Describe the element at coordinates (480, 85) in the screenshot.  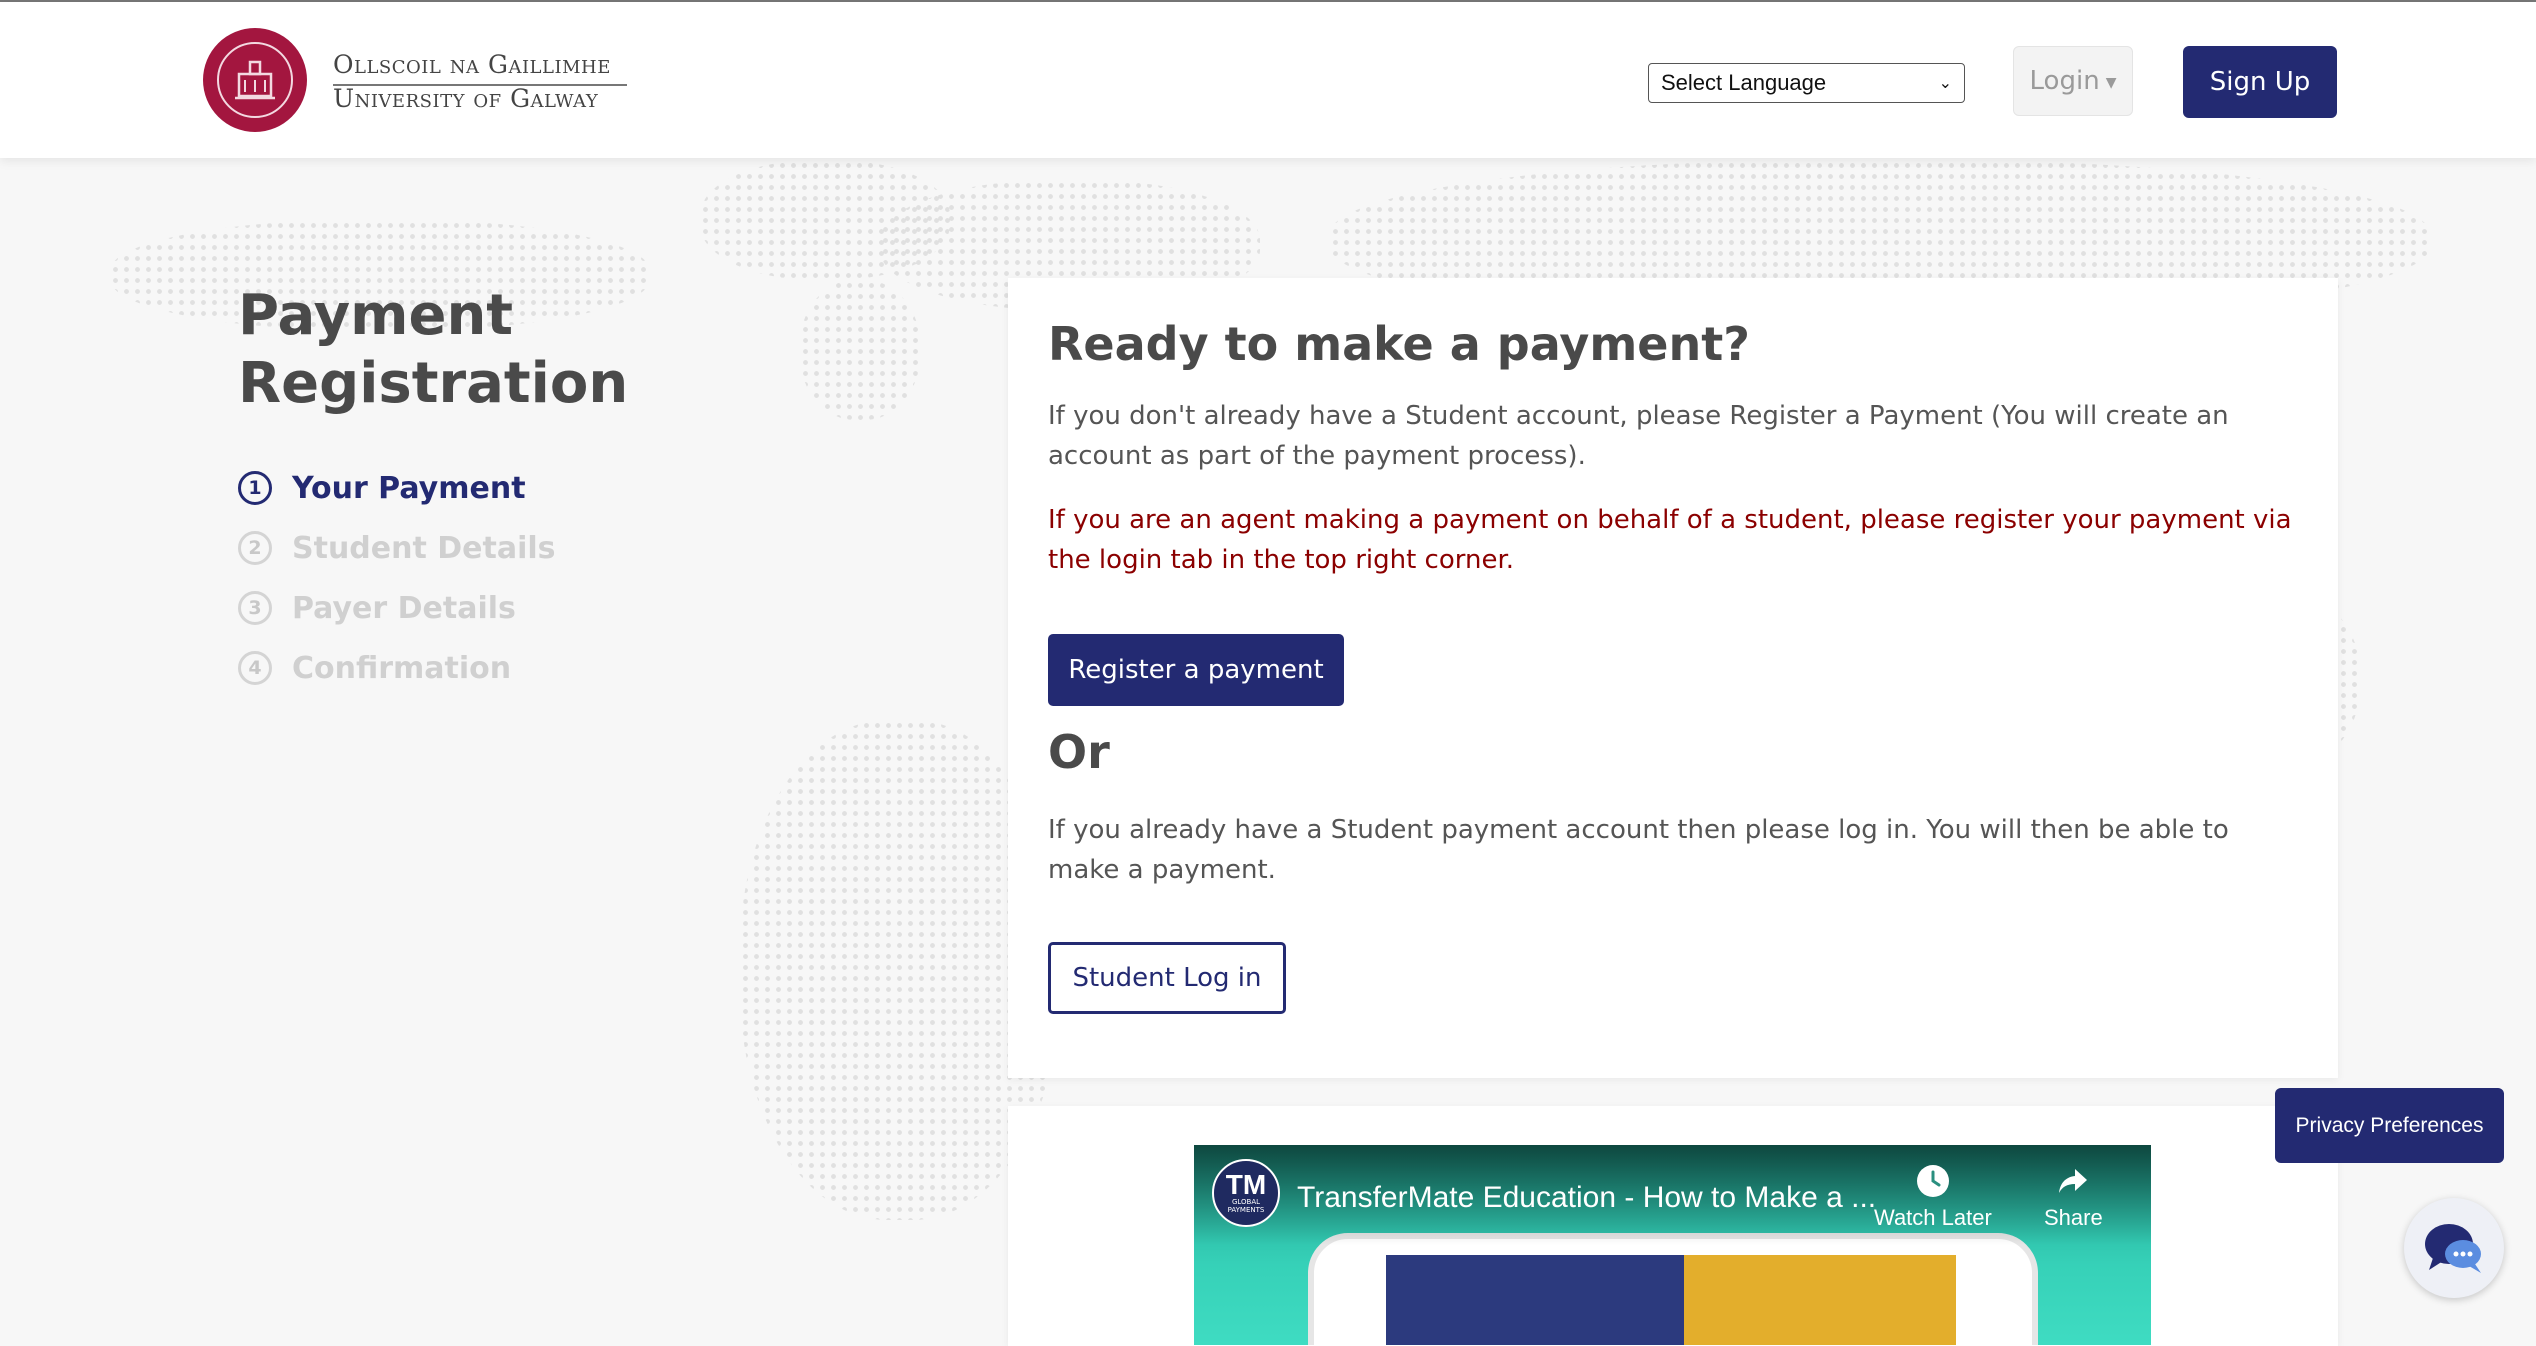
I see `logo-divider` at that location.